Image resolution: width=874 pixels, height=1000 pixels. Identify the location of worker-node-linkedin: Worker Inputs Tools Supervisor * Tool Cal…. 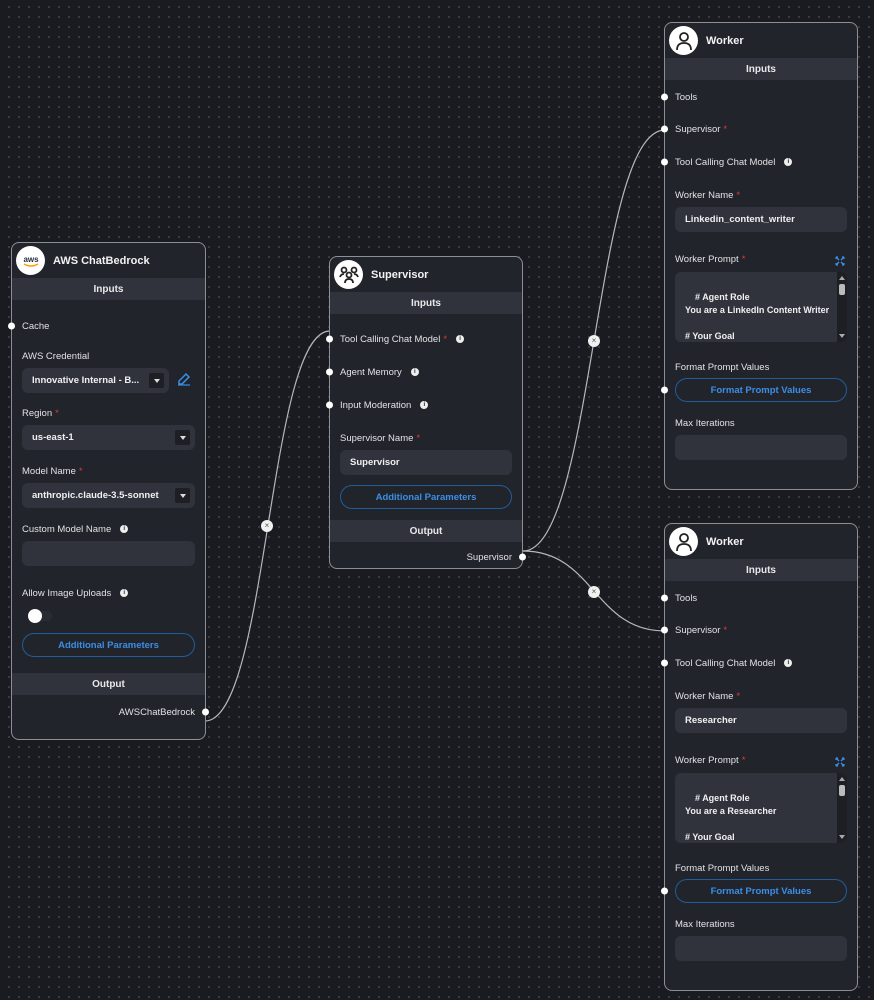
(759, 256).